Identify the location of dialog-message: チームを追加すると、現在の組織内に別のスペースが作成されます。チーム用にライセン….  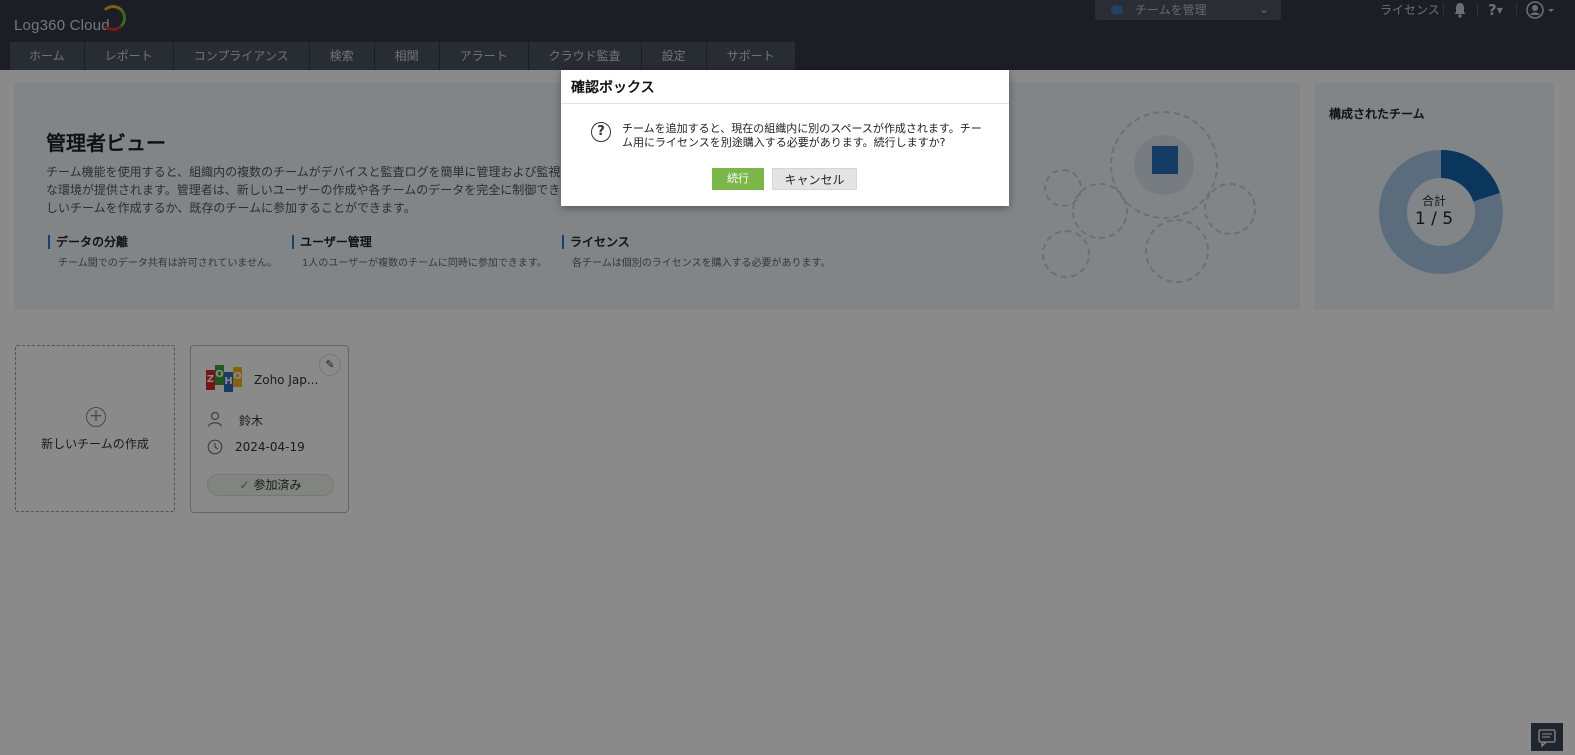
(802, 135).